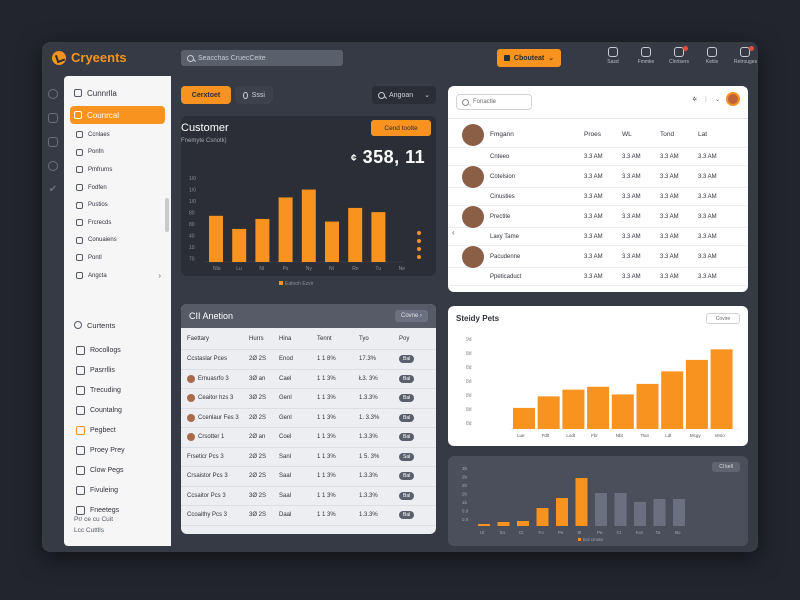  What do you see at coordinates (598, 277) in the screenshot?
I see `list-item: Ppeticaduct 3.3 AM 3.3 AM 3.3 AM 3.3 AM` at bounding box center [598, 277].